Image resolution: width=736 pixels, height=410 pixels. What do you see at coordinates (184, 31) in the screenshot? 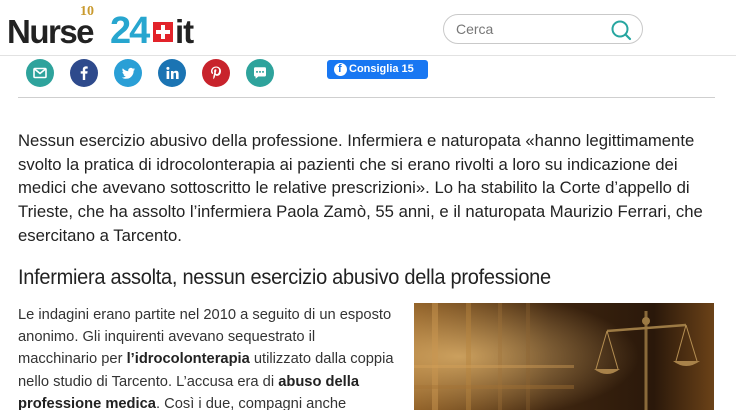
I see `logo-tld: it` at bounding box center [184, 31].